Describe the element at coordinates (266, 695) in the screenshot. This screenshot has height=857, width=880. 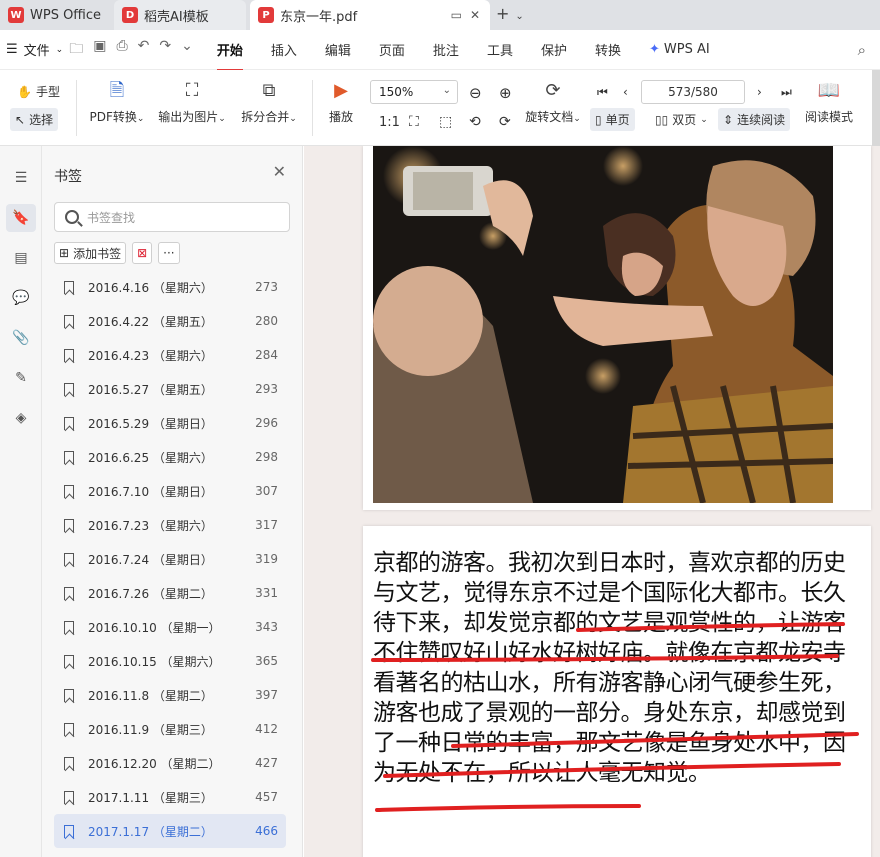
I see `bookmark-page-number: 397` at that location.